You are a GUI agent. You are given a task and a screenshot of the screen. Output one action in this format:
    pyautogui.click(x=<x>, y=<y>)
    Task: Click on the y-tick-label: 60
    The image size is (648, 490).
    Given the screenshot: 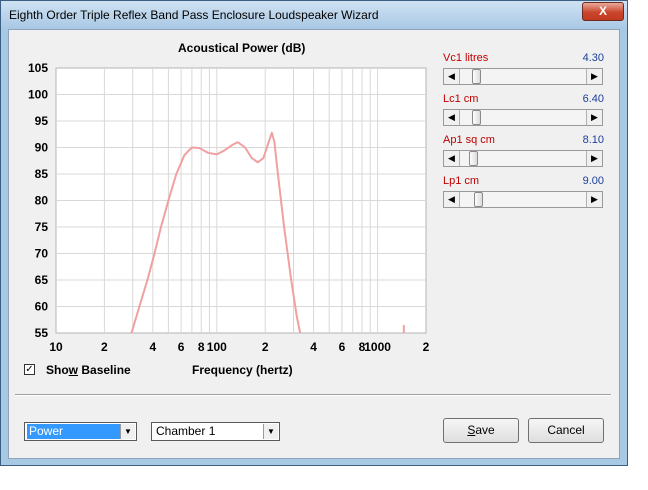 What is the action you would take?
    pyautogui.click(x=42, y=307)
    